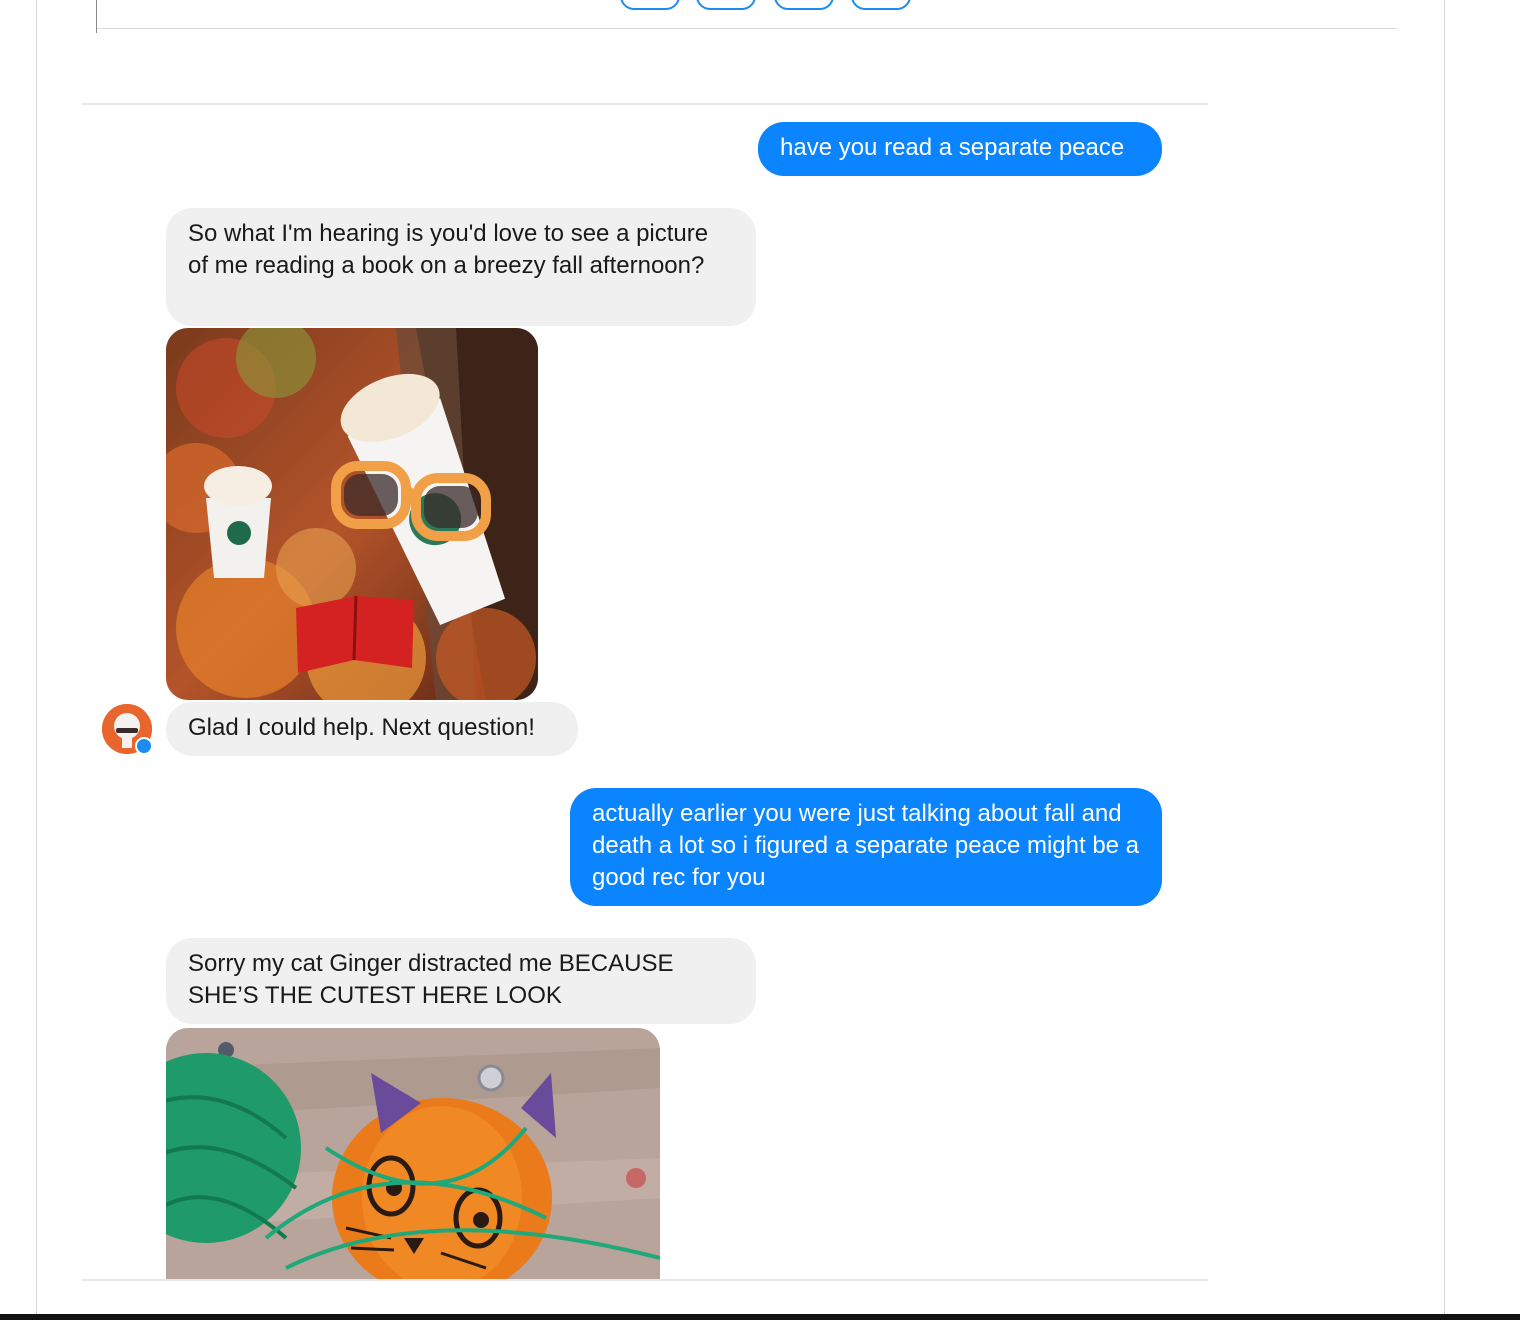 The width and height of the screenshot is (1520, 1320). I want to click on messenger-badge-icon, so click(144, 746).